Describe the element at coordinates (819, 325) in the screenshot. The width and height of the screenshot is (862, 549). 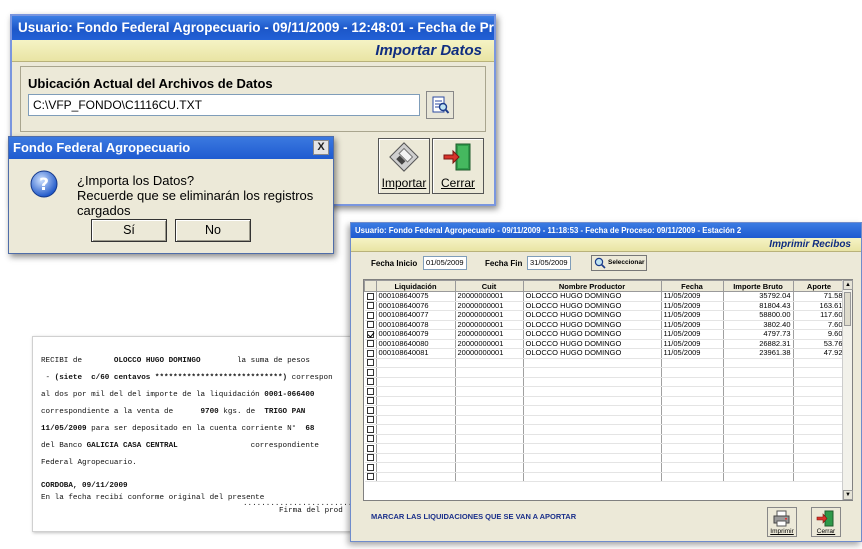
I see `cell-aporte: 7.60` at that location.